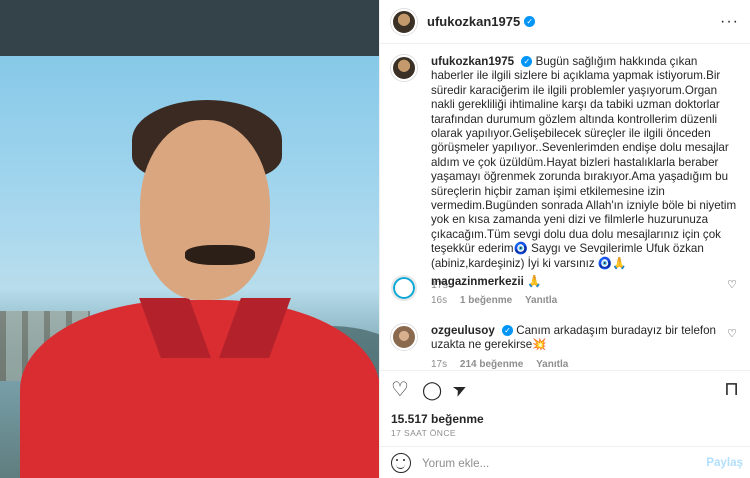  I want to click on comment-input, so click(557, 463).